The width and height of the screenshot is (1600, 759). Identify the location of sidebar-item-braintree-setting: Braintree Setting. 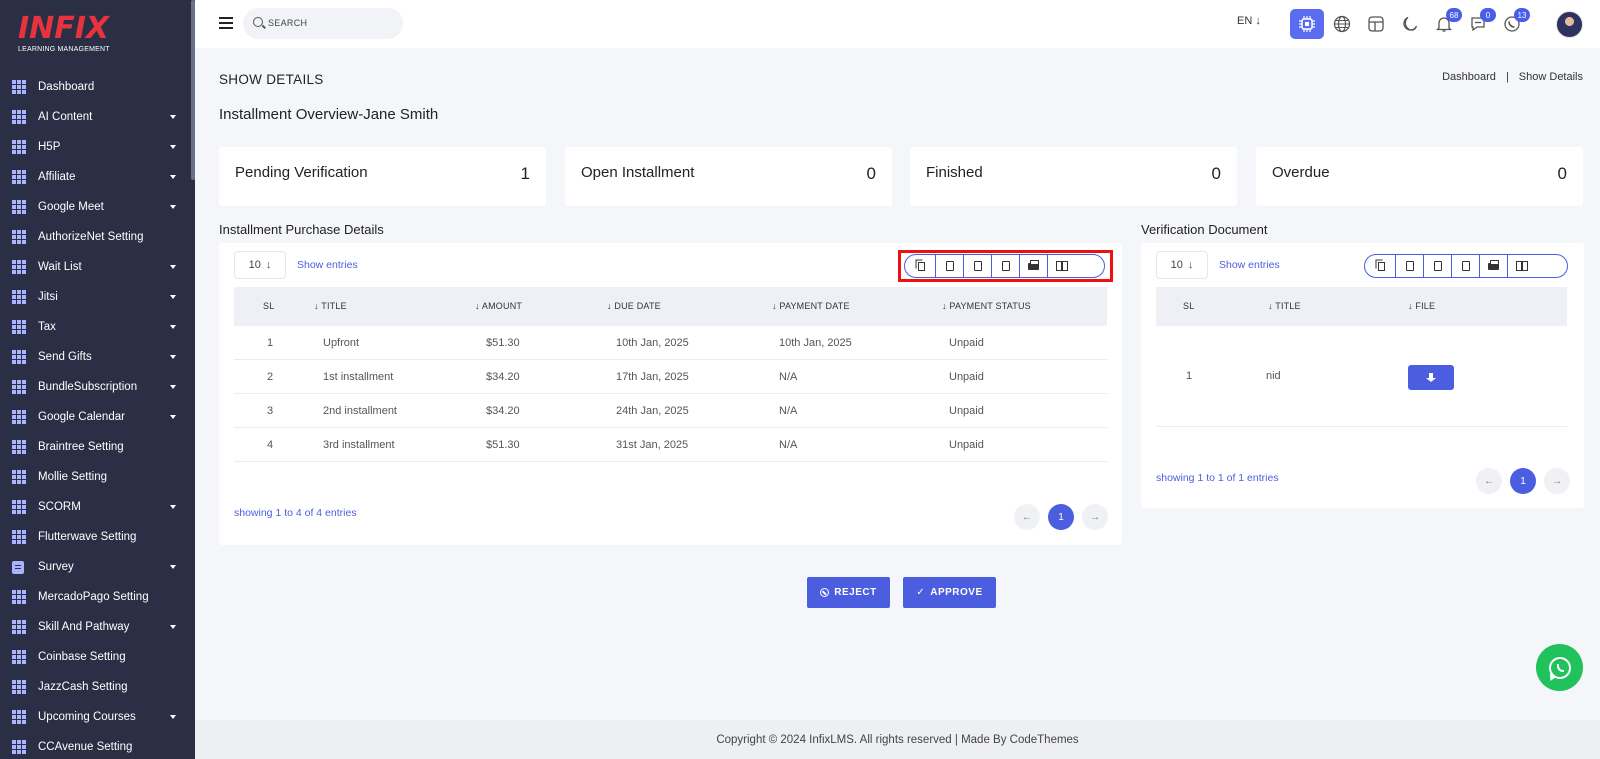
(97, 447).